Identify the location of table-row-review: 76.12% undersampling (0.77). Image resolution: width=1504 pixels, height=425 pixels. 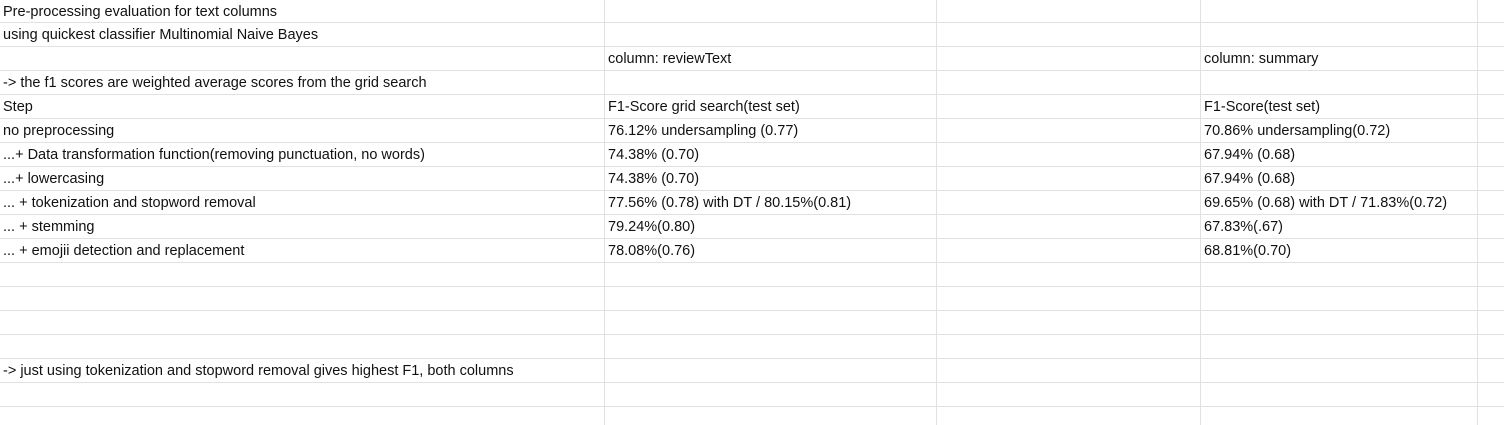
(701, 131).